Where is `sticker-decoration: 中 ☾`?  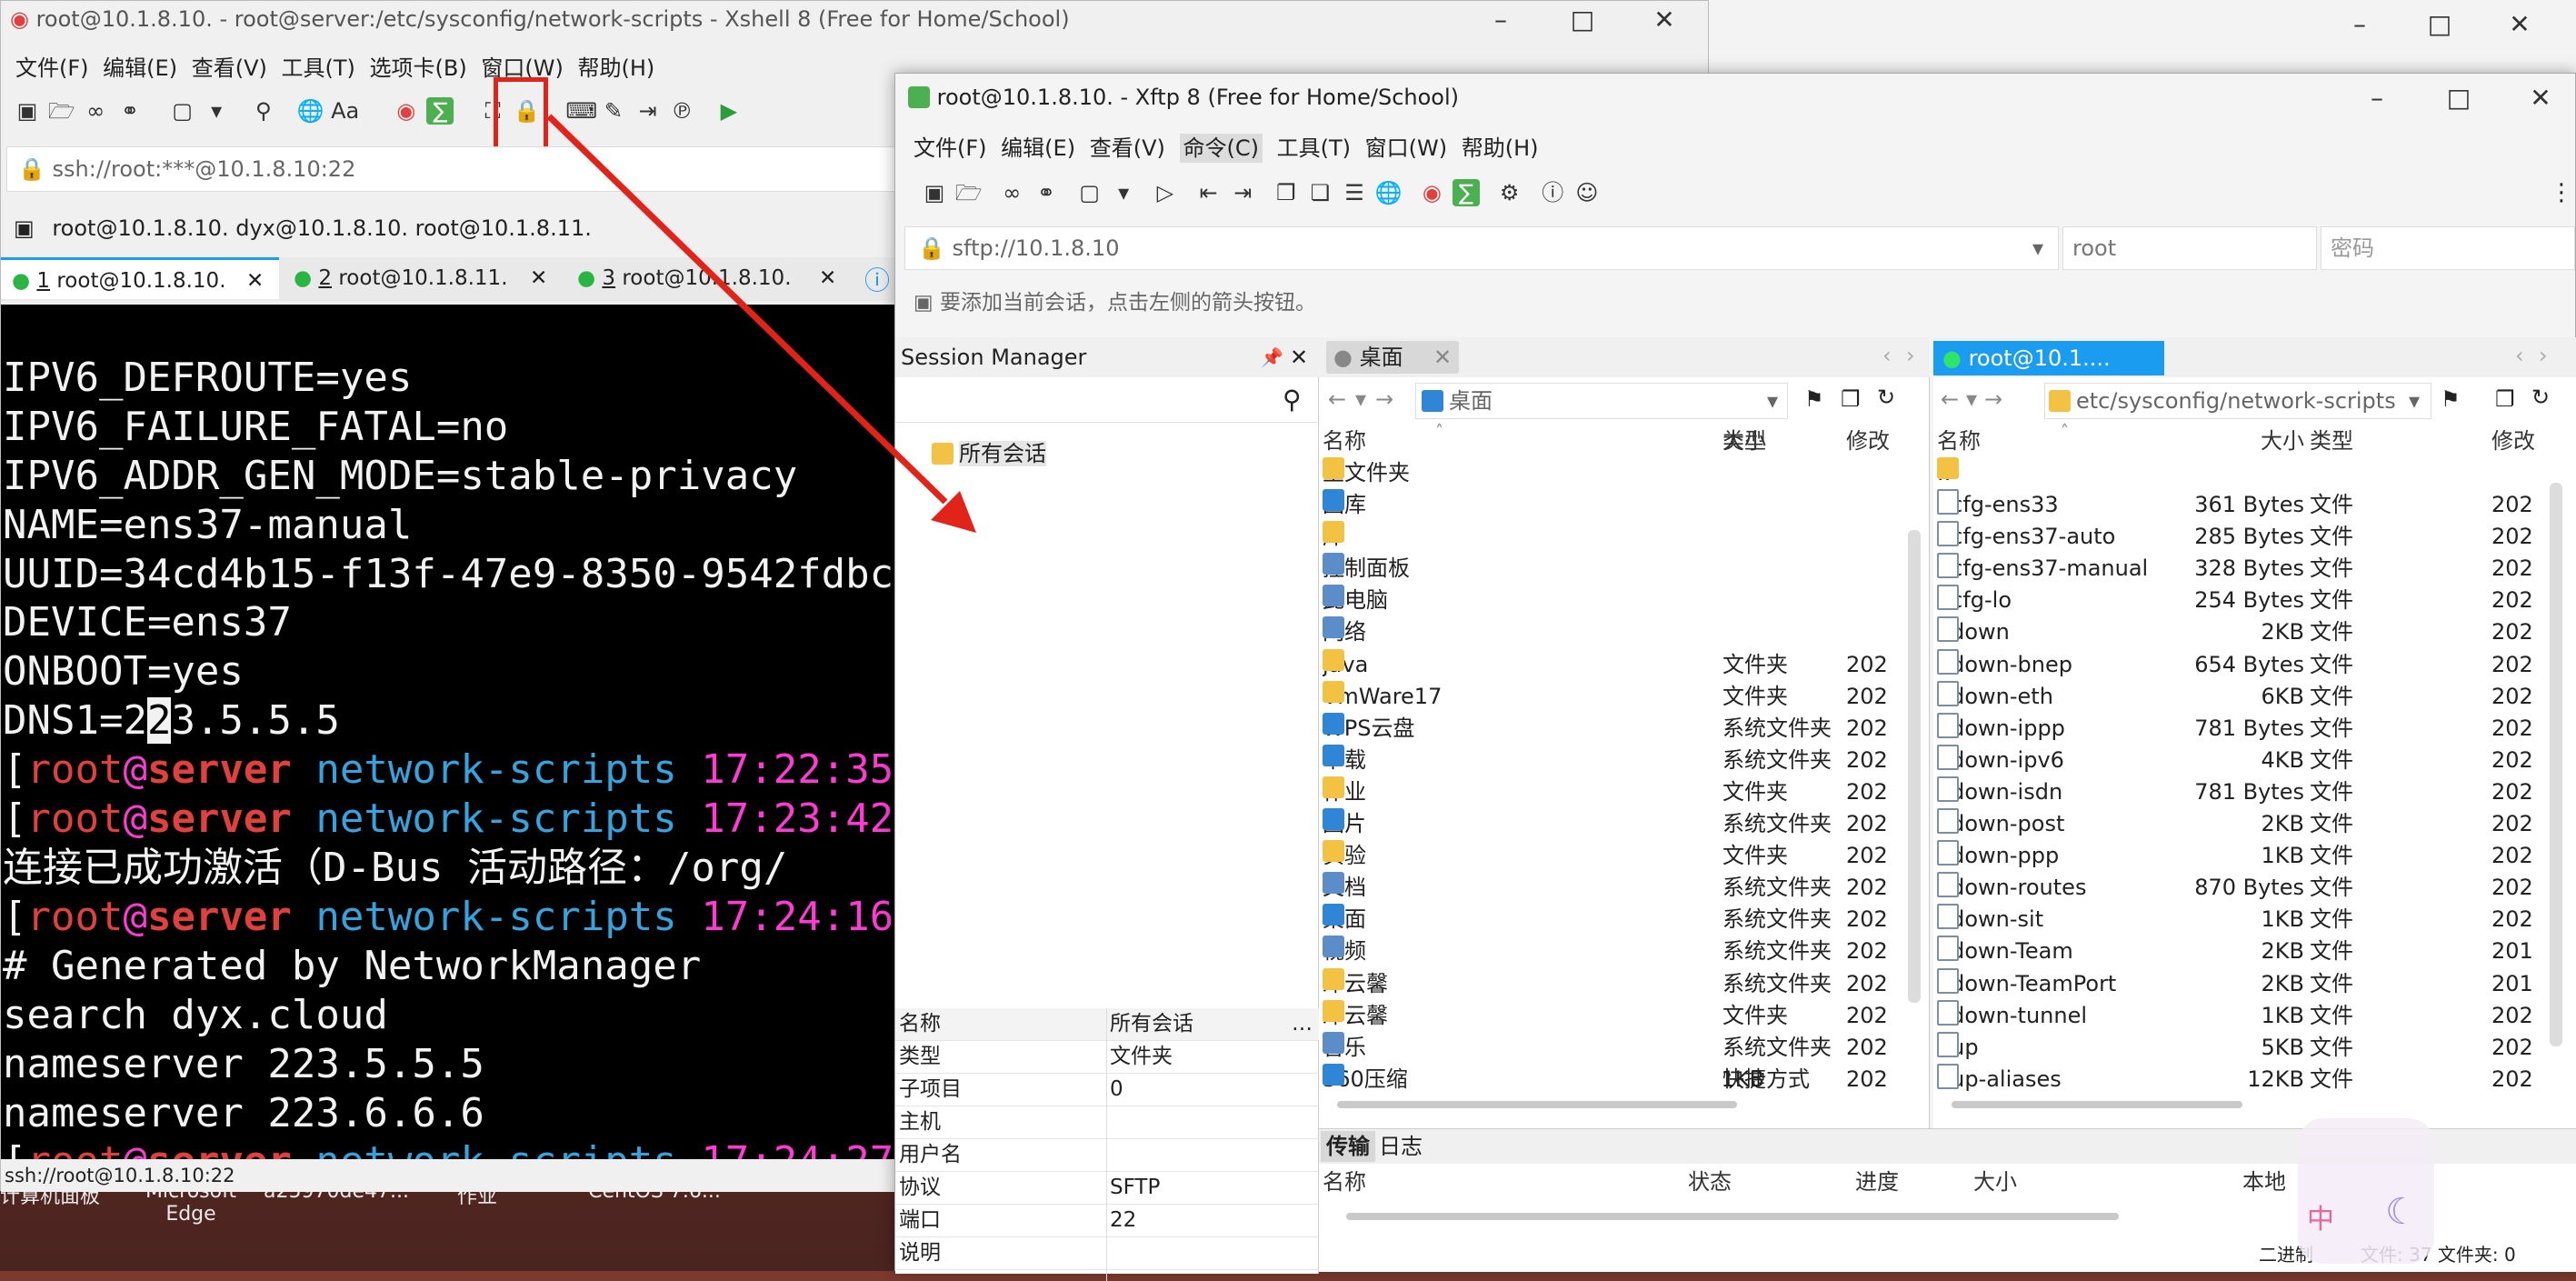 sticker-decoration: 中 ☾ is located at coordinates (2366, 1191).